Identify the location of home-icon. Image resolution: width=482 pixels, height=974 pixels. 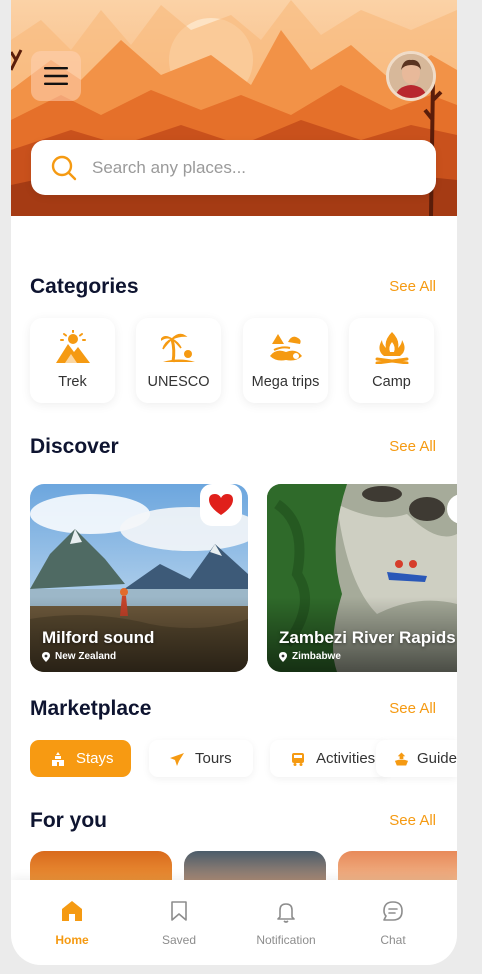
(72, 911).